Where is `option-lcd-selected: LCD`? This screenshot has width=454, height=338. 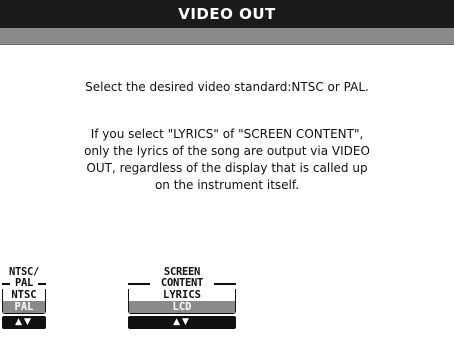
option-lcd-selected: LCD is located at coordinates (182, 307).